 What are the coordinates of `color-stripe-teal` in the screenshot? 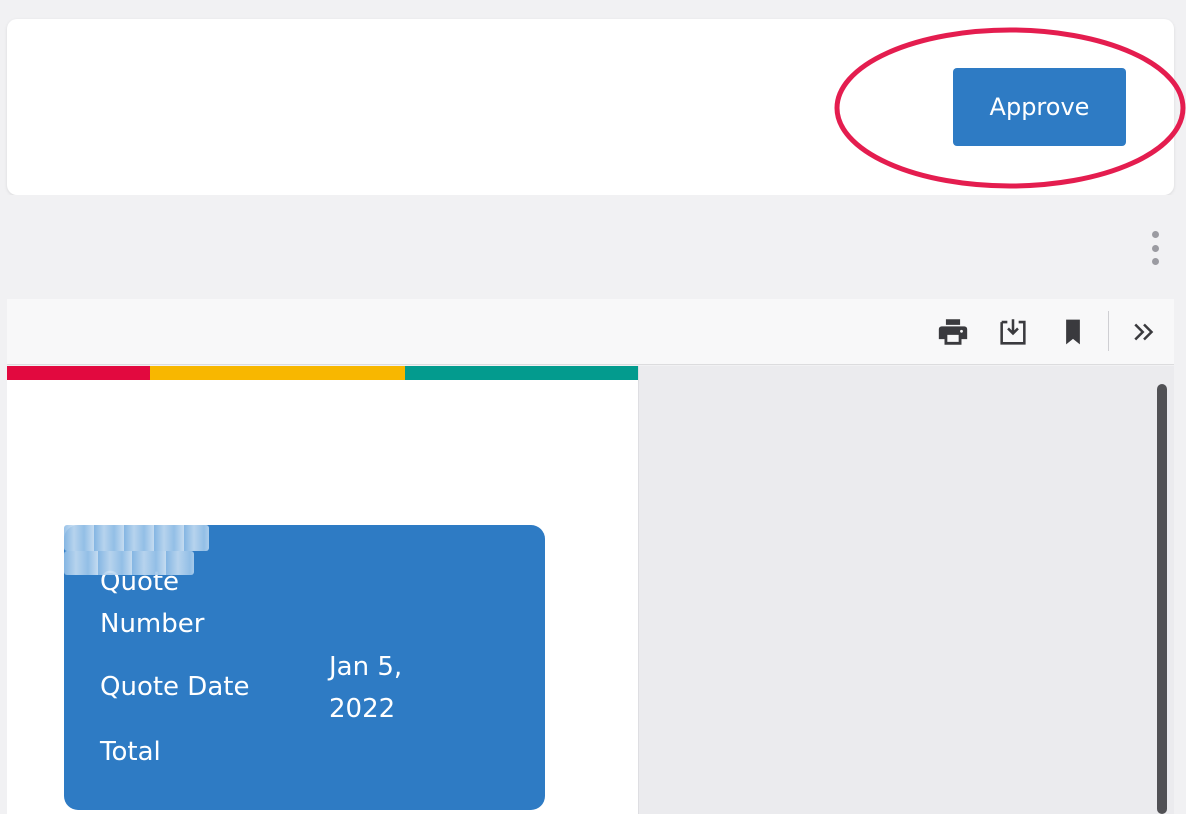 It's located at (521, 373).